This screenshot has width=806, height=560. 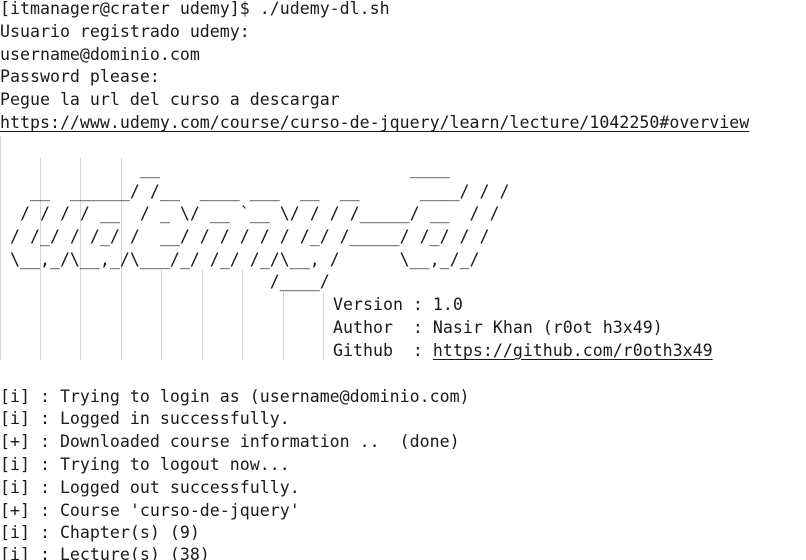 I want to click on author-value: Nasir Khan (r0ot h3x49), so click(x=547, y=327).